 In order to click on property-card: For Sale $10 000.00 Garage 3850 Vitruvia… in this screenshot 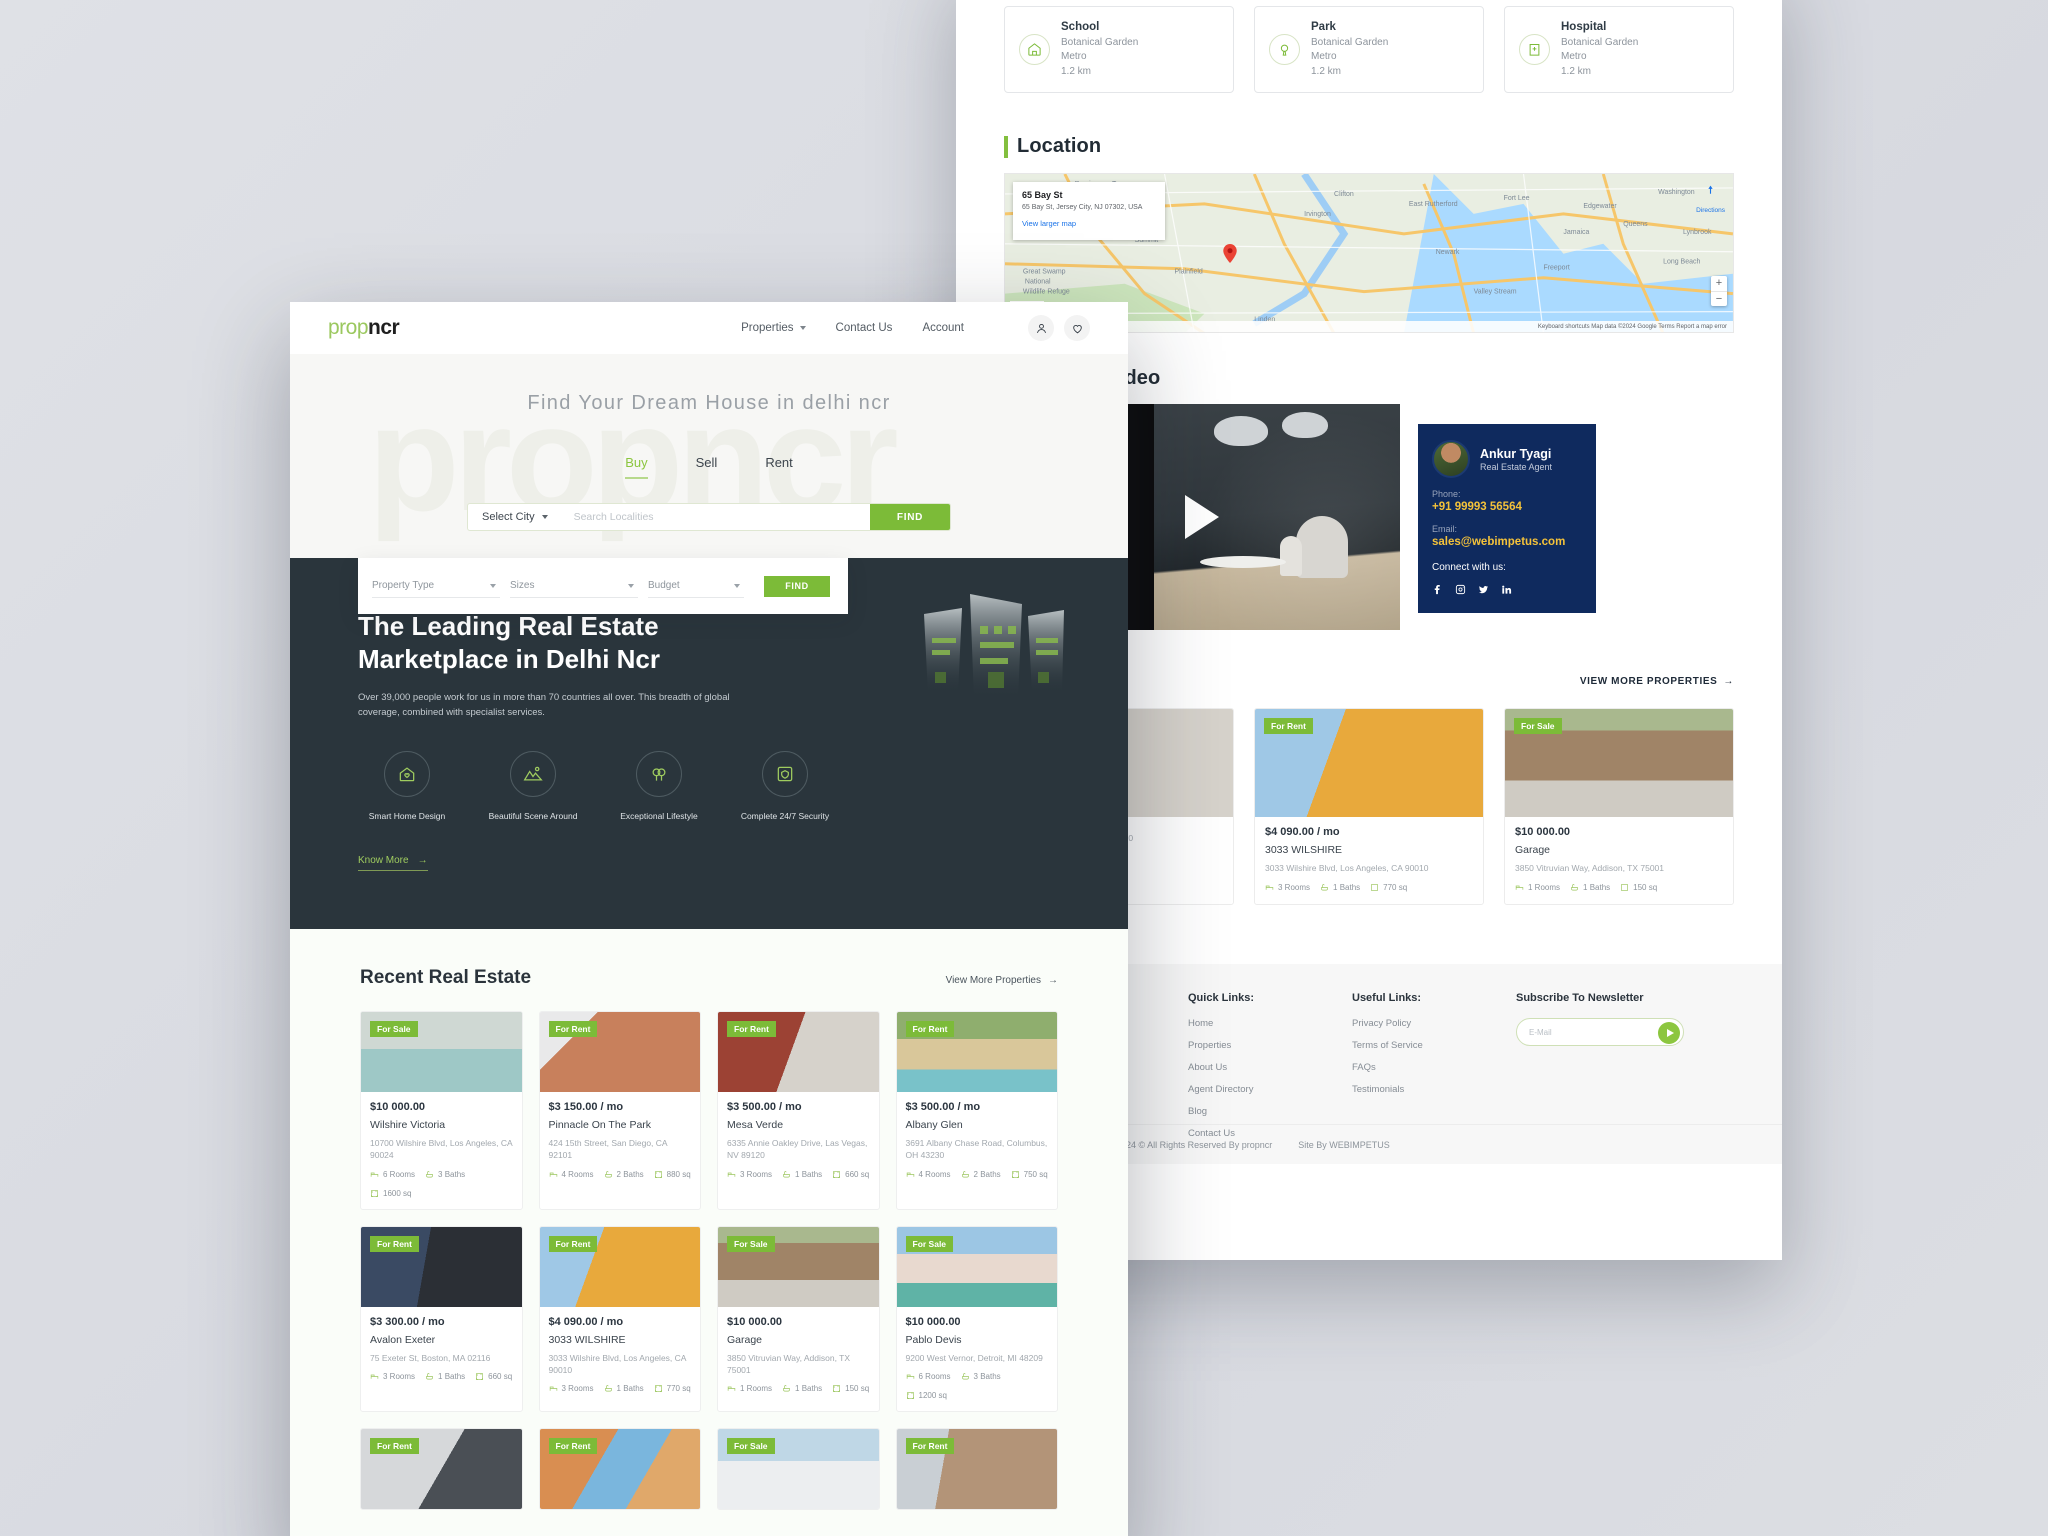, I will do `click(1619, 806)`.